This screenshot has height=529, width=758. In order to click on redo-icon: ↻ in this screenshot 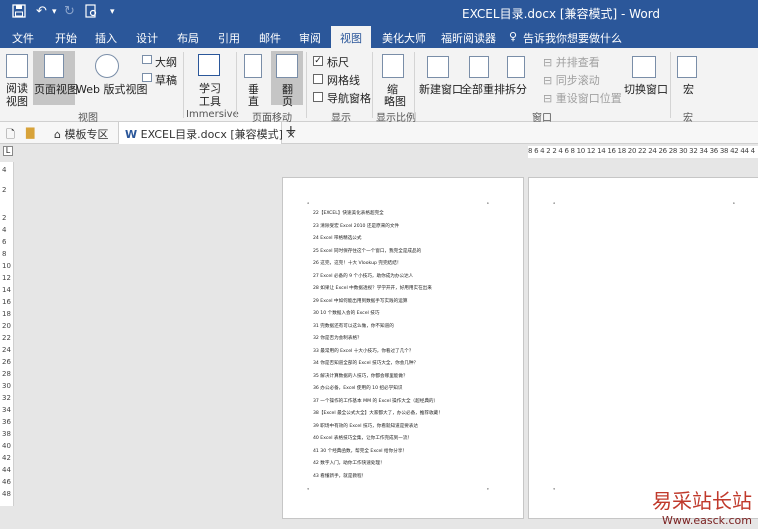, I will do `click(69, 11)`.